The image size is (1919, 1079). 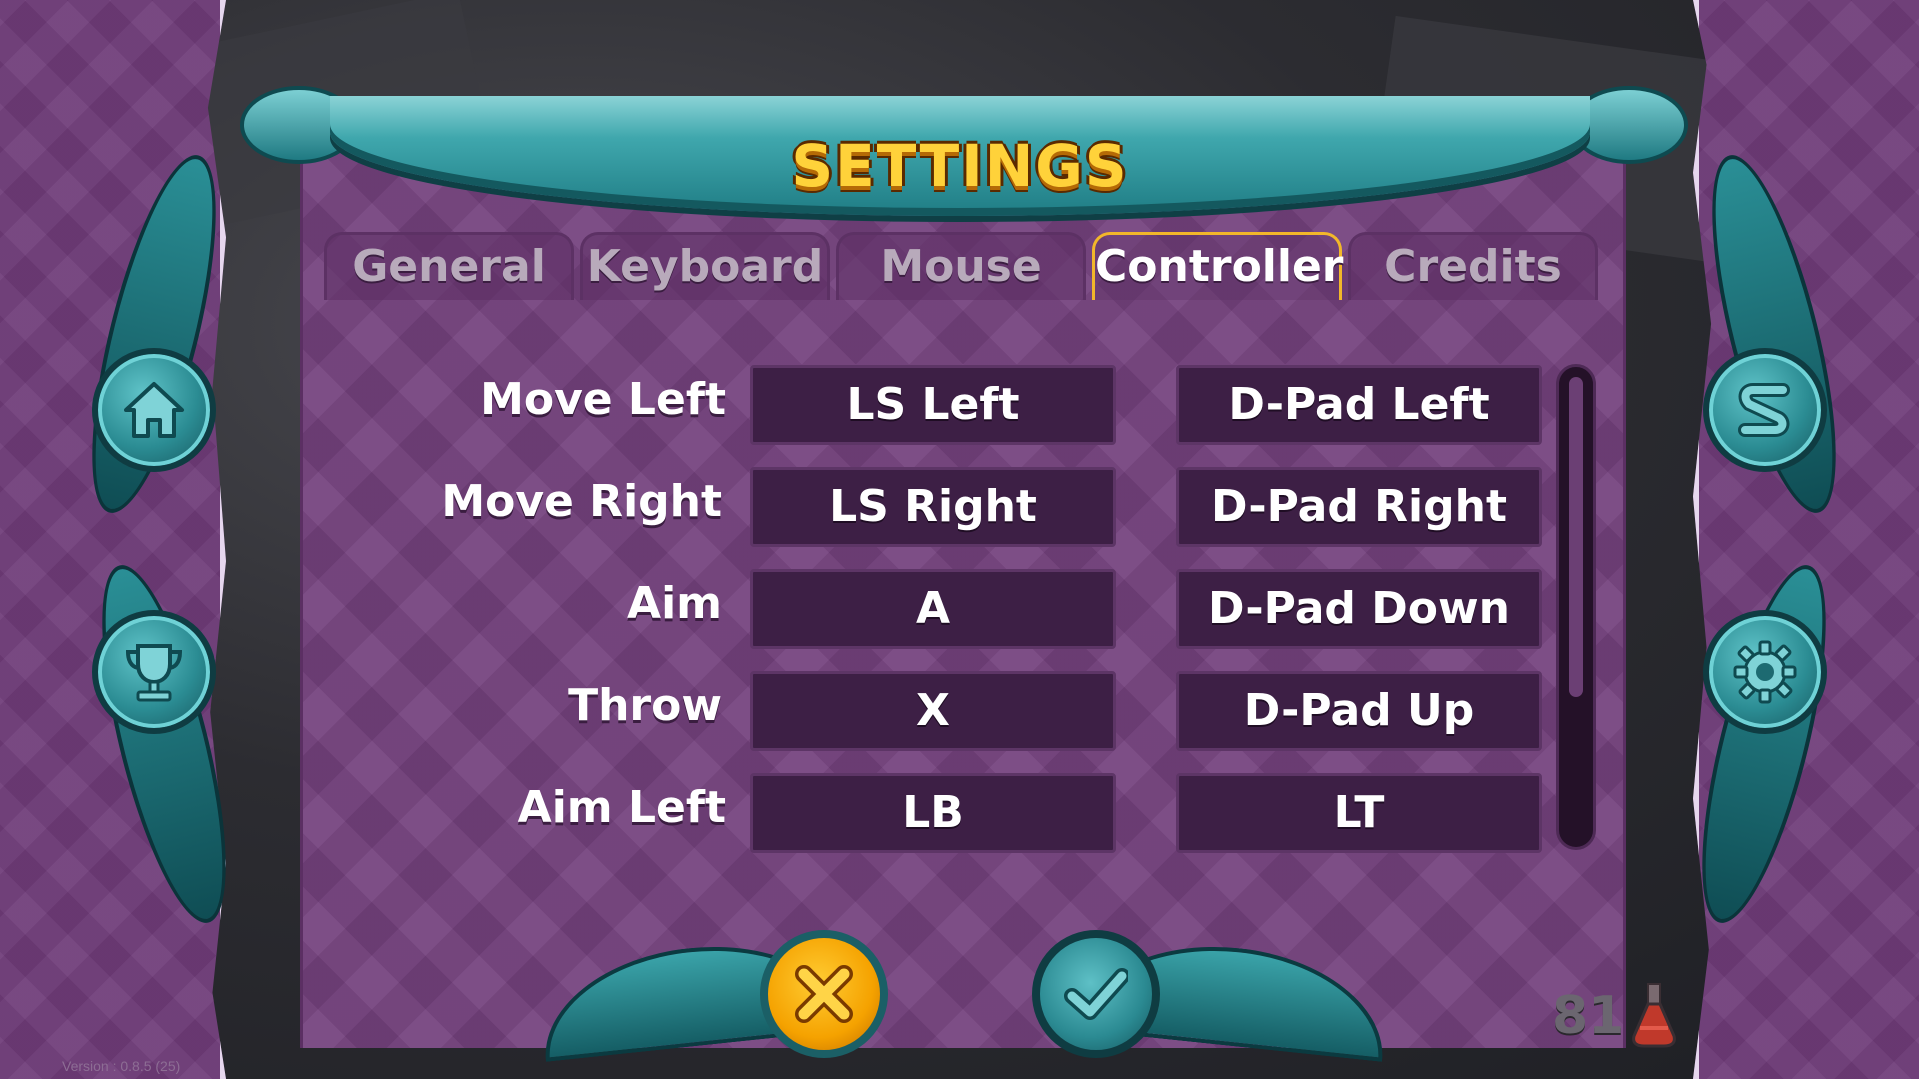 I want to click on trophy-icon, so click(x=154, y=673).